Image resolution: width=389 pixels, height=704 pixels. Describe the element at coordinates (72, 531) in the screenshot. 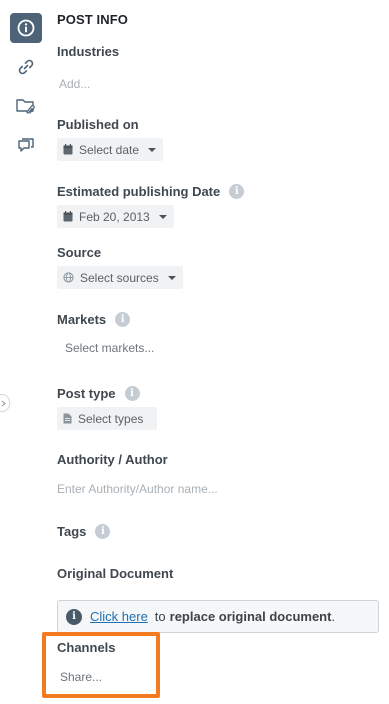

I see `tags-label-text: Tags` at that location.